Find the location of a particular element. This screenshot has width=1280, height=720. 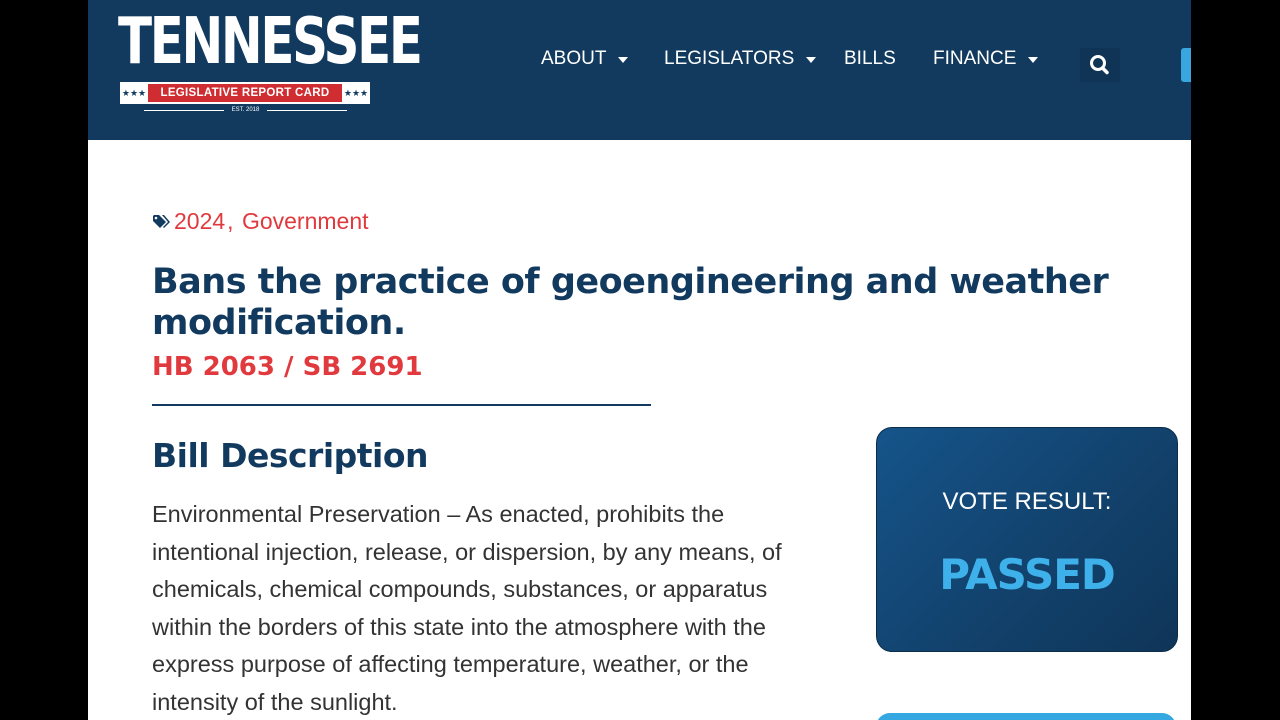

search-button is located at coordinates (1100, 65).